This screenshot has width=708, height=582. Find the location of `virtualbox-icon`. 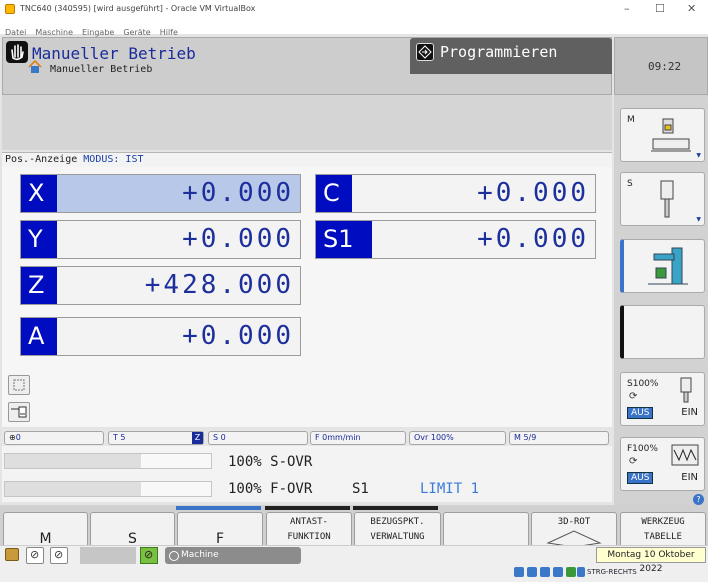

virtualbox-icon is located at coordinates (10, 9).